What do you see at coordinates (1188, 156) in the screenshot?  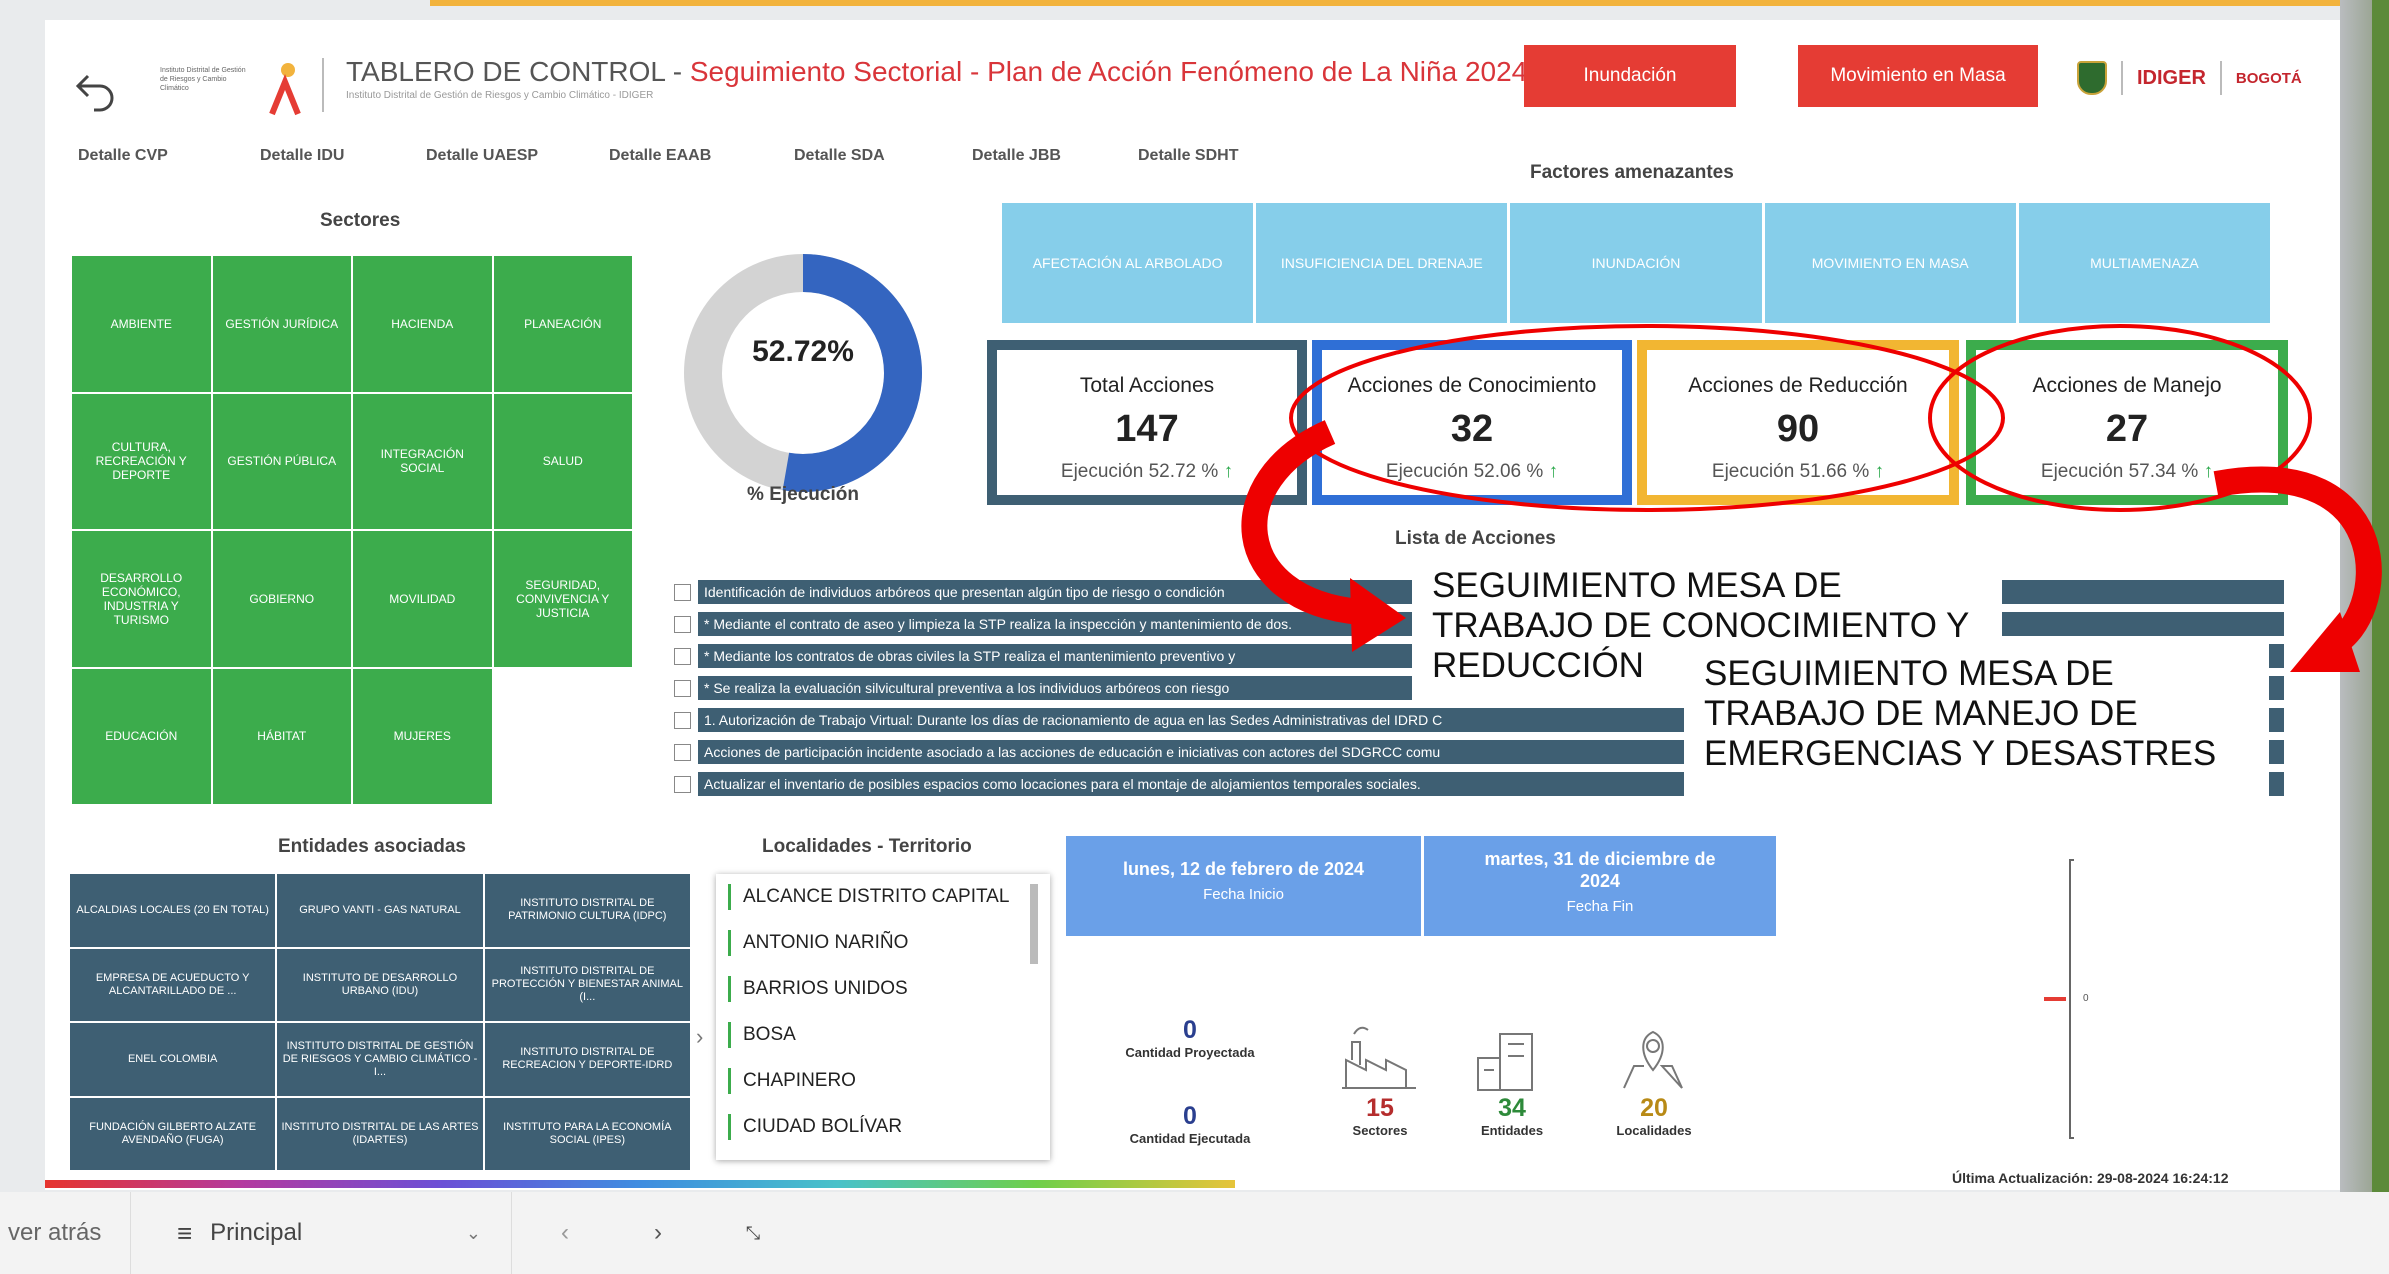 I see `tab-detalle-sdht: Detalle SDHT` at bounding box center [1188, 156].